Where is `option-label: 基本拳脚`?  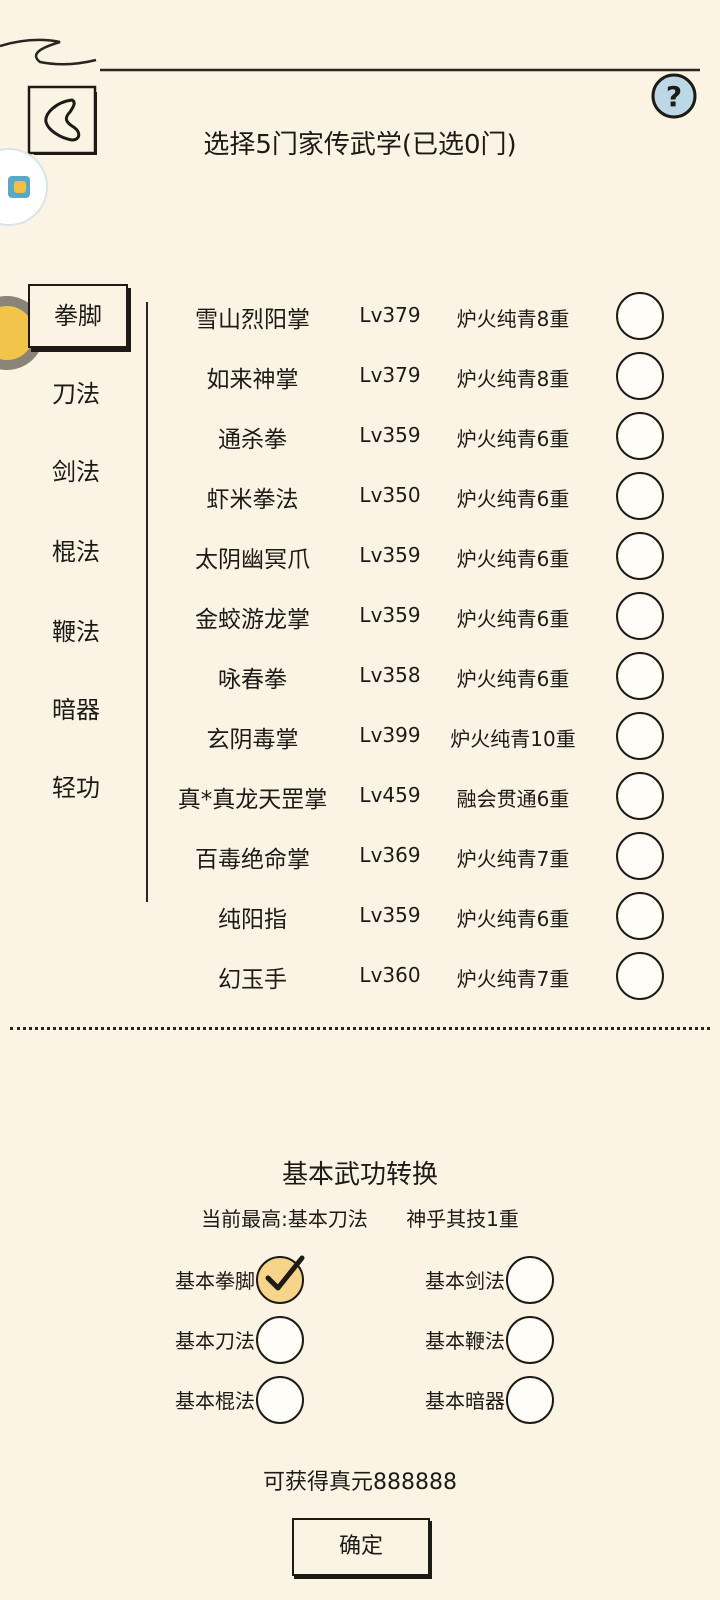 option-label: 基本拳脚 is located at coordinates (215, 1281).